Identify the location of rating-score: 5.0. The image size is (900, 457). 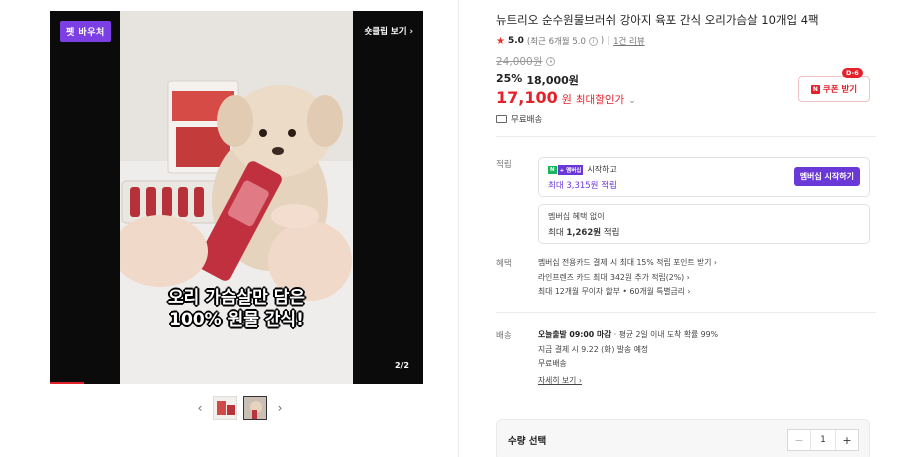
(515, 41).